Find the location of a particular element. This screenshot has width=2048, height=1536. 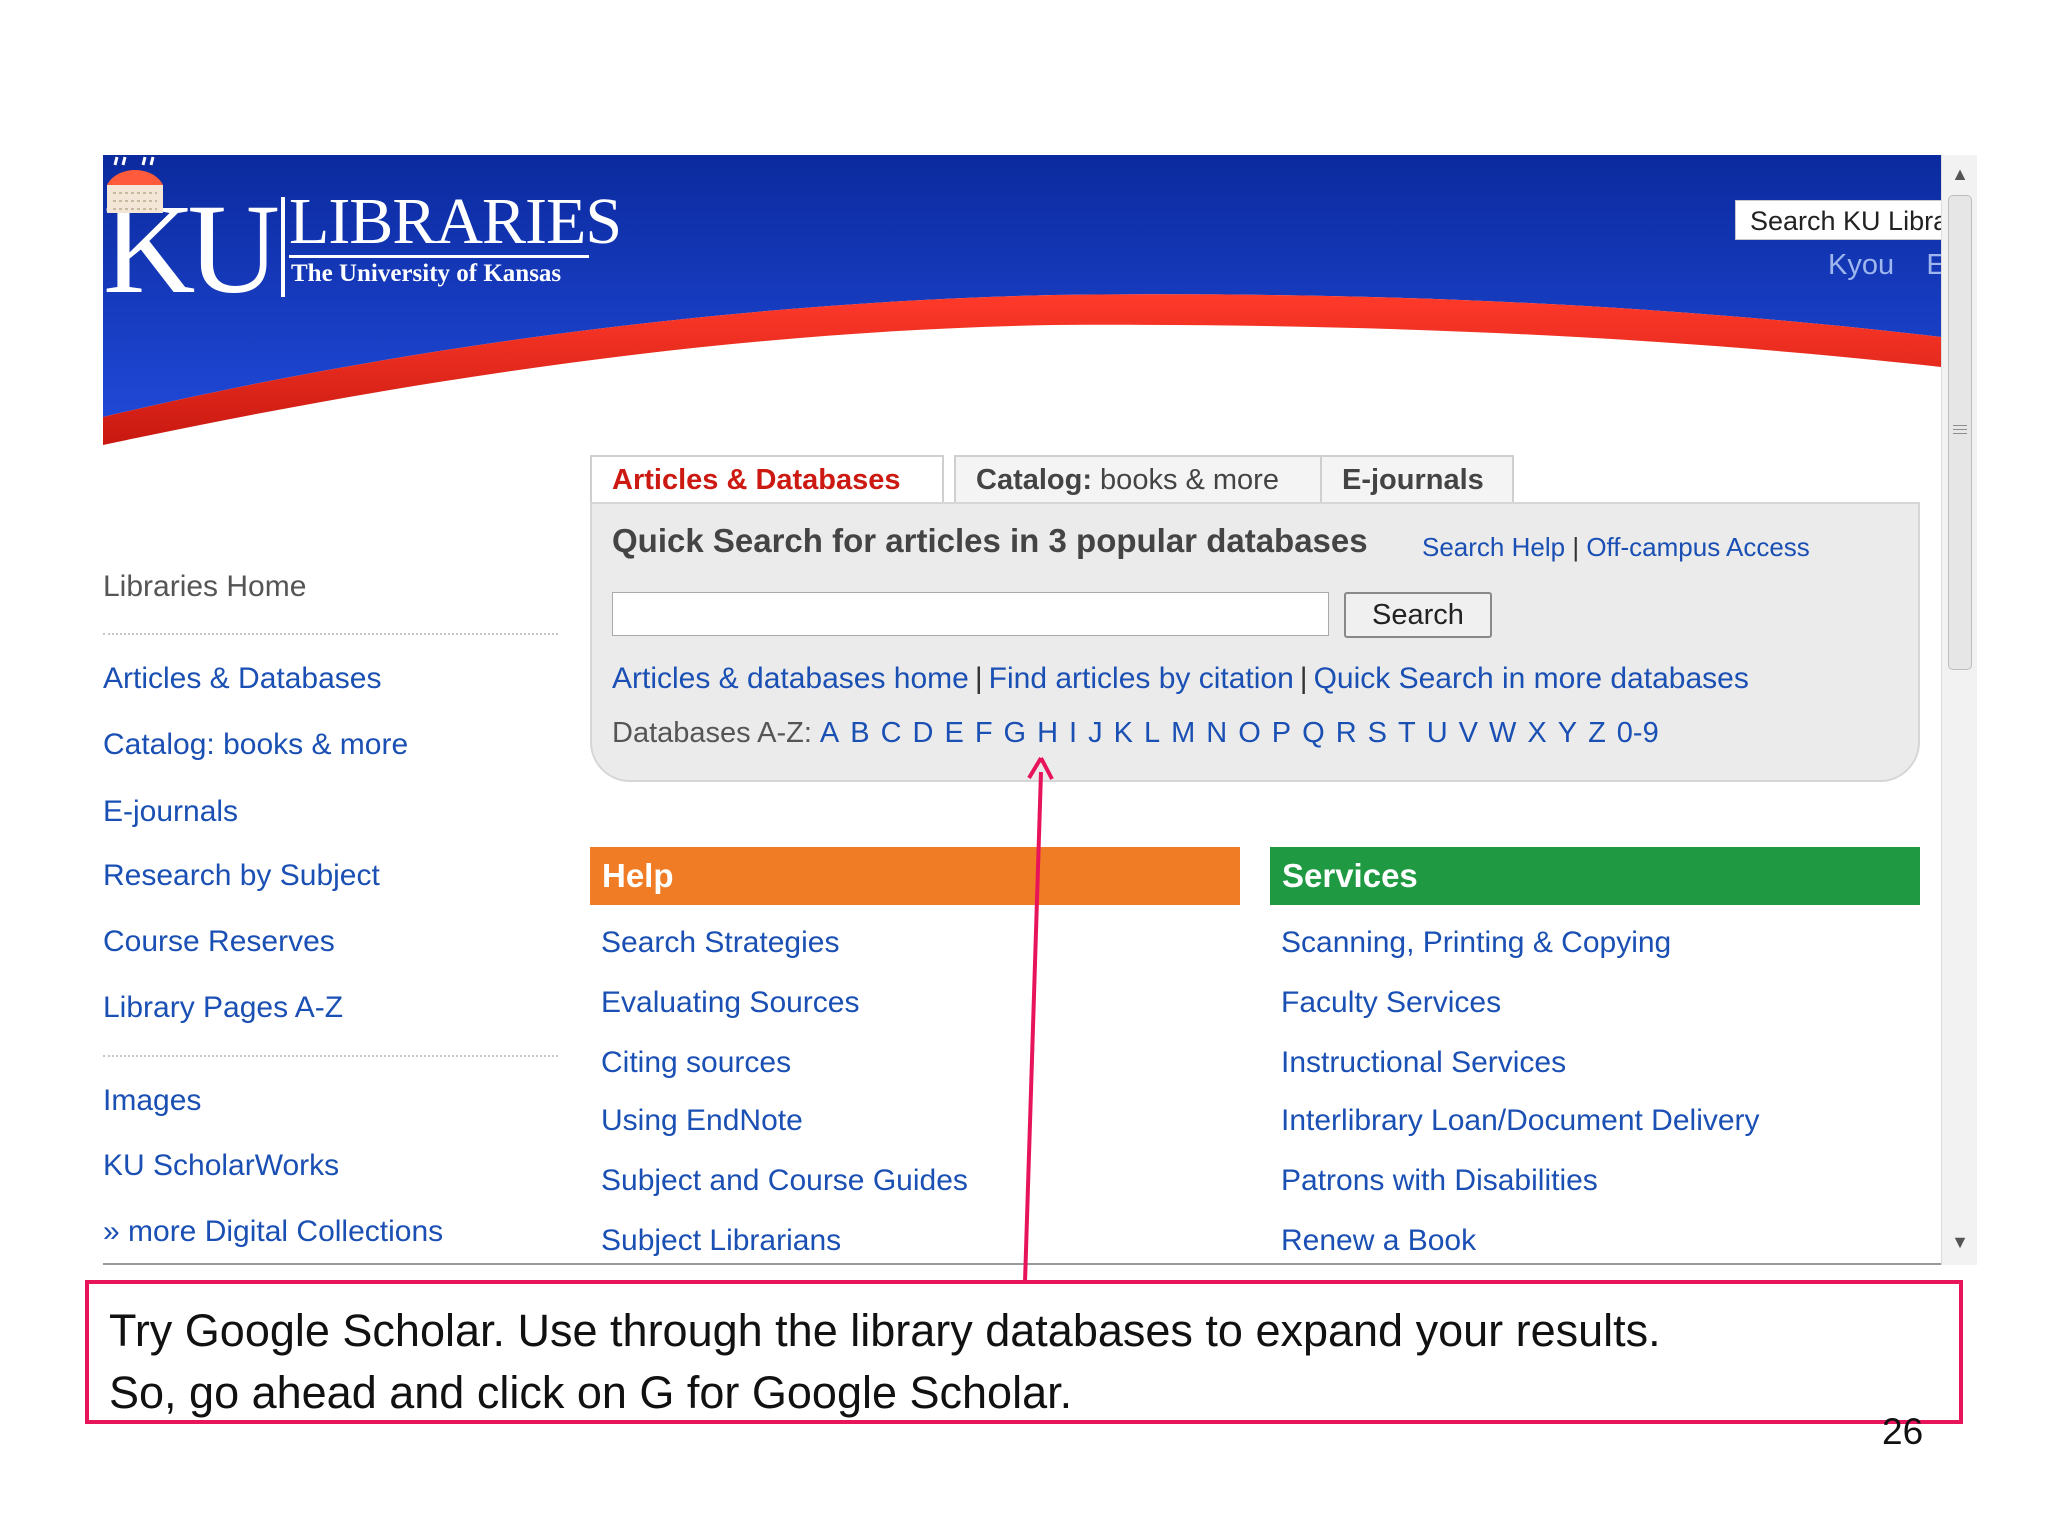

help-link-using-endnote: Using EndNote is located at coordinates (702, 1121).